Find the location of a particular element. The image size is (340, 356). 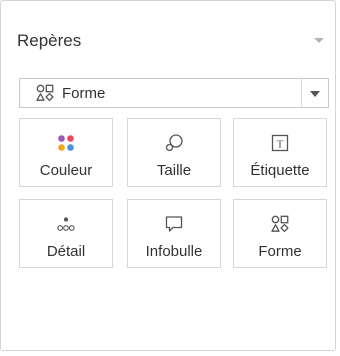

detail-property-button: Détail is located at coordinates (66, 233).